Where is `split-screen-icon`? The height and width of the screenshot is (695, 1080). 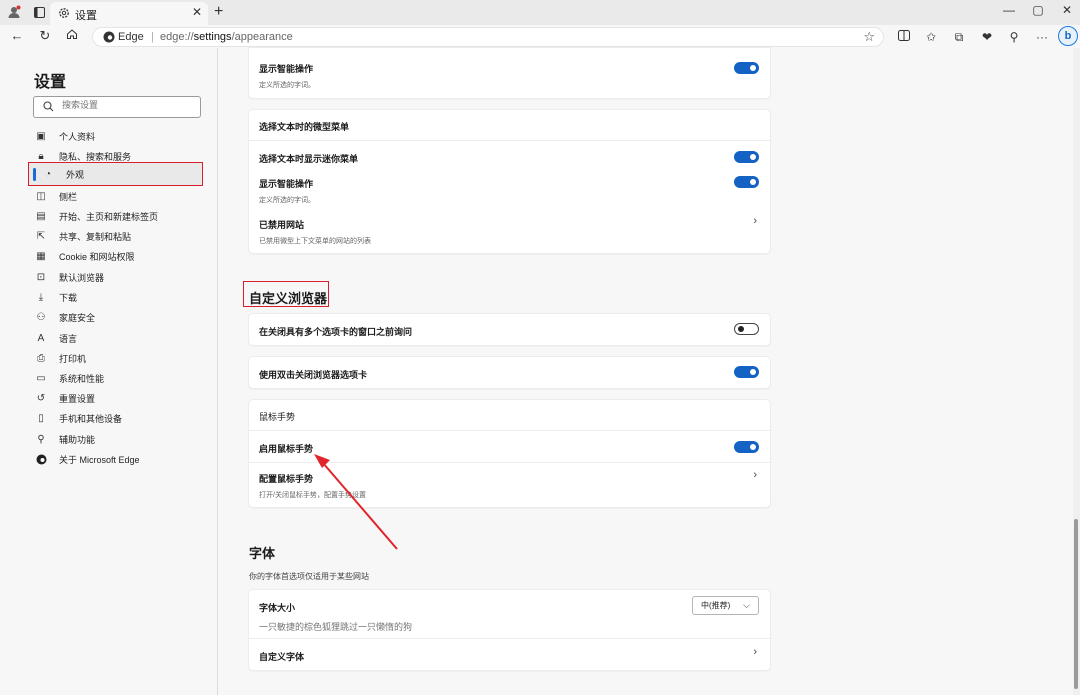
split-screen-icon is located at coordinates (904, 37).